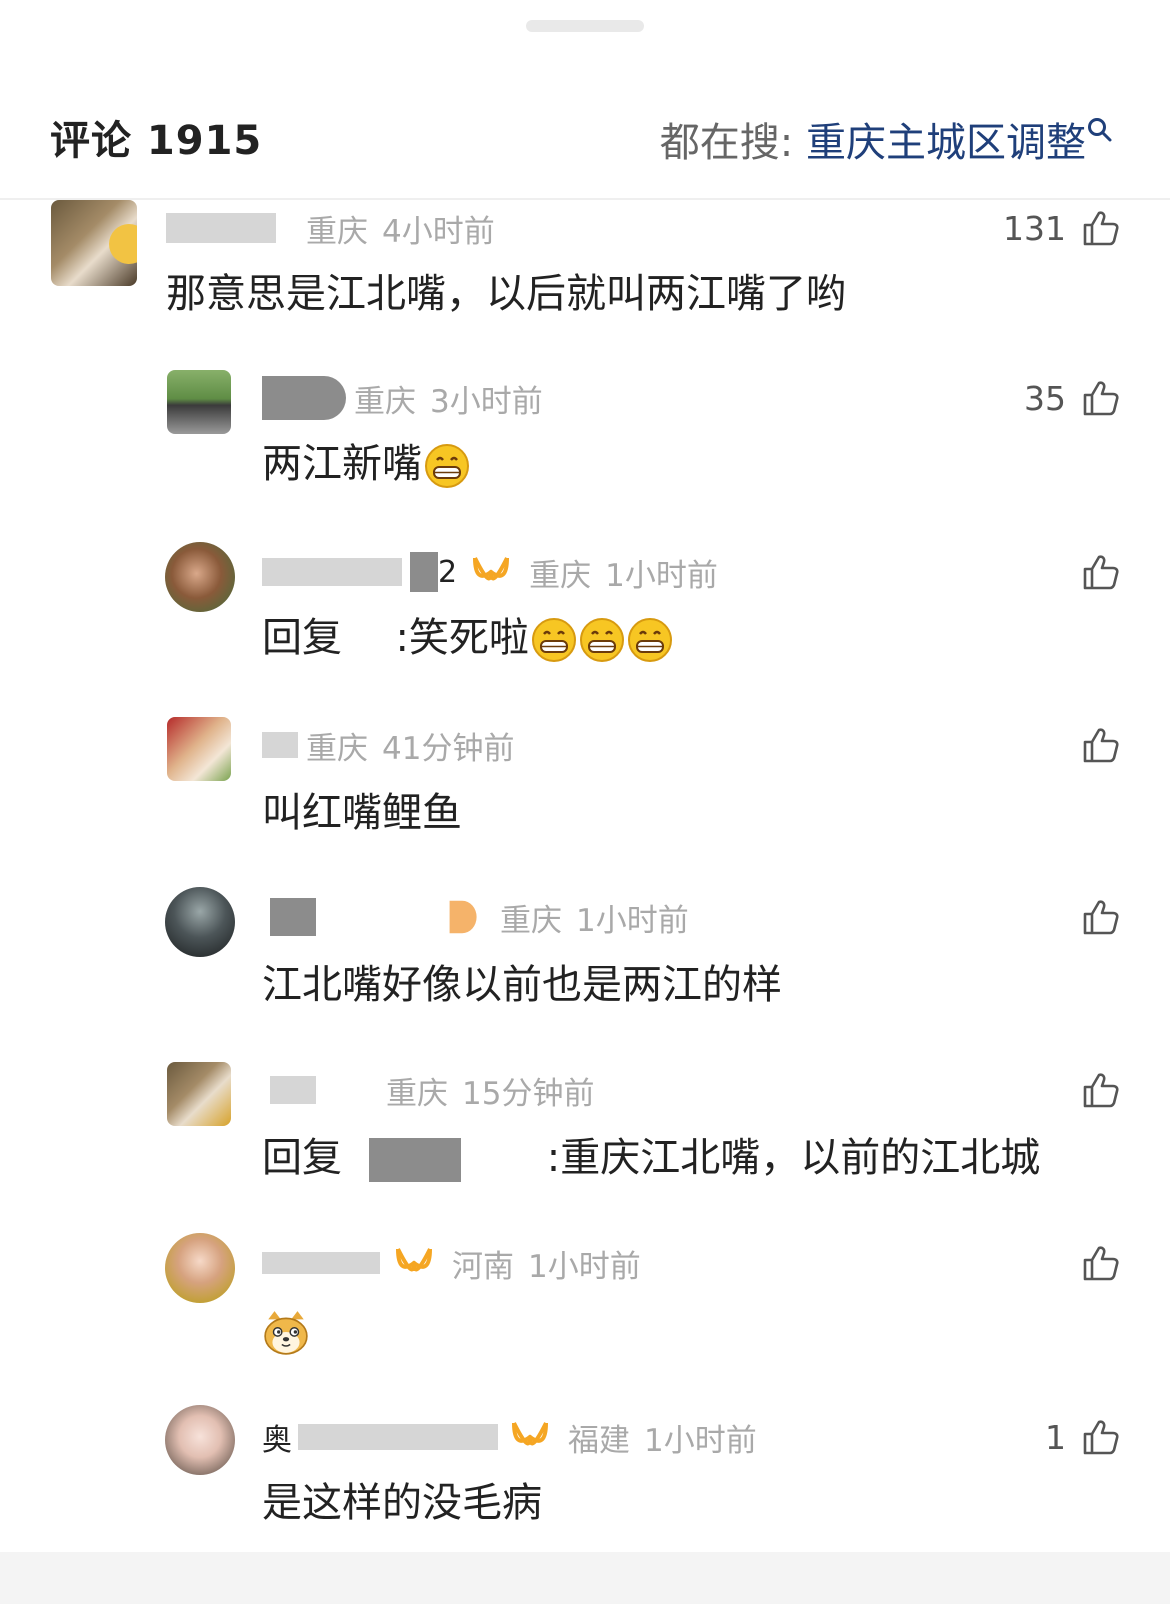 This screenshot has width=1170, height=1604. Describe the element at coordinates (585, 139) in the screenshot. I see `comments-header: 评论 1915 都在搜: 重庆主城区调整` at that location.